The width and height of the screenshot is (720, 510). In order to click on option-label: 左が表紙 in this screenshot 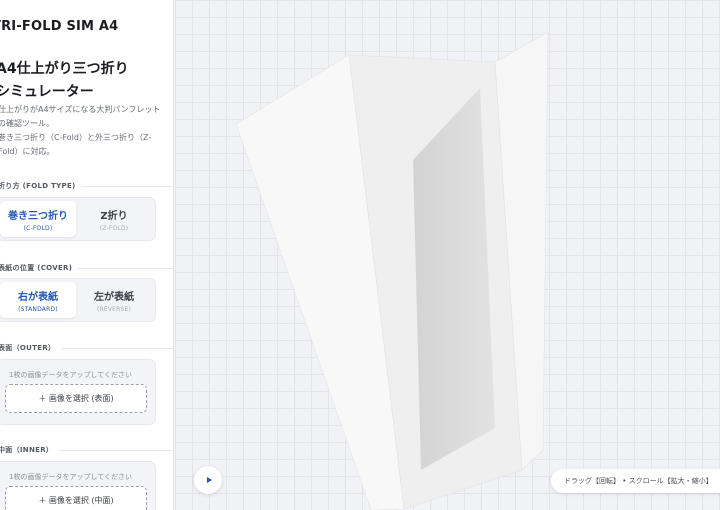, I will do `click(114, 297)`.